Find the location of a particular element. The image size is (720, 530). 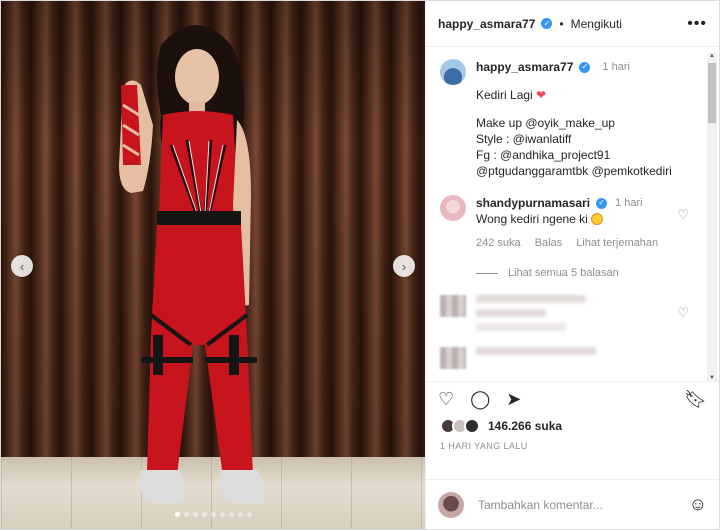

comment-input is located at coordinates (576, 504).